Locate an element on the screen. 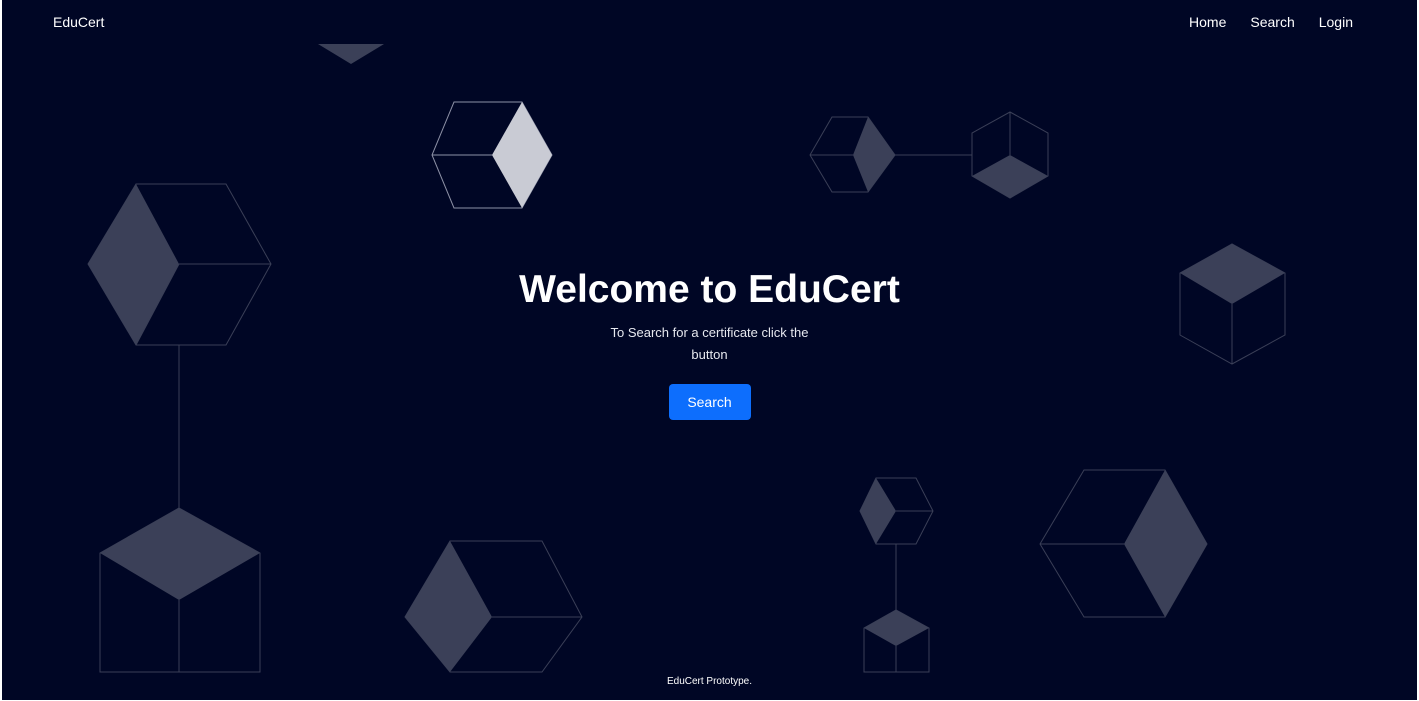 The width and height of the screenshot is (1419, 701). brand-logo-link: EduCert is located at coordinates (78, 22).